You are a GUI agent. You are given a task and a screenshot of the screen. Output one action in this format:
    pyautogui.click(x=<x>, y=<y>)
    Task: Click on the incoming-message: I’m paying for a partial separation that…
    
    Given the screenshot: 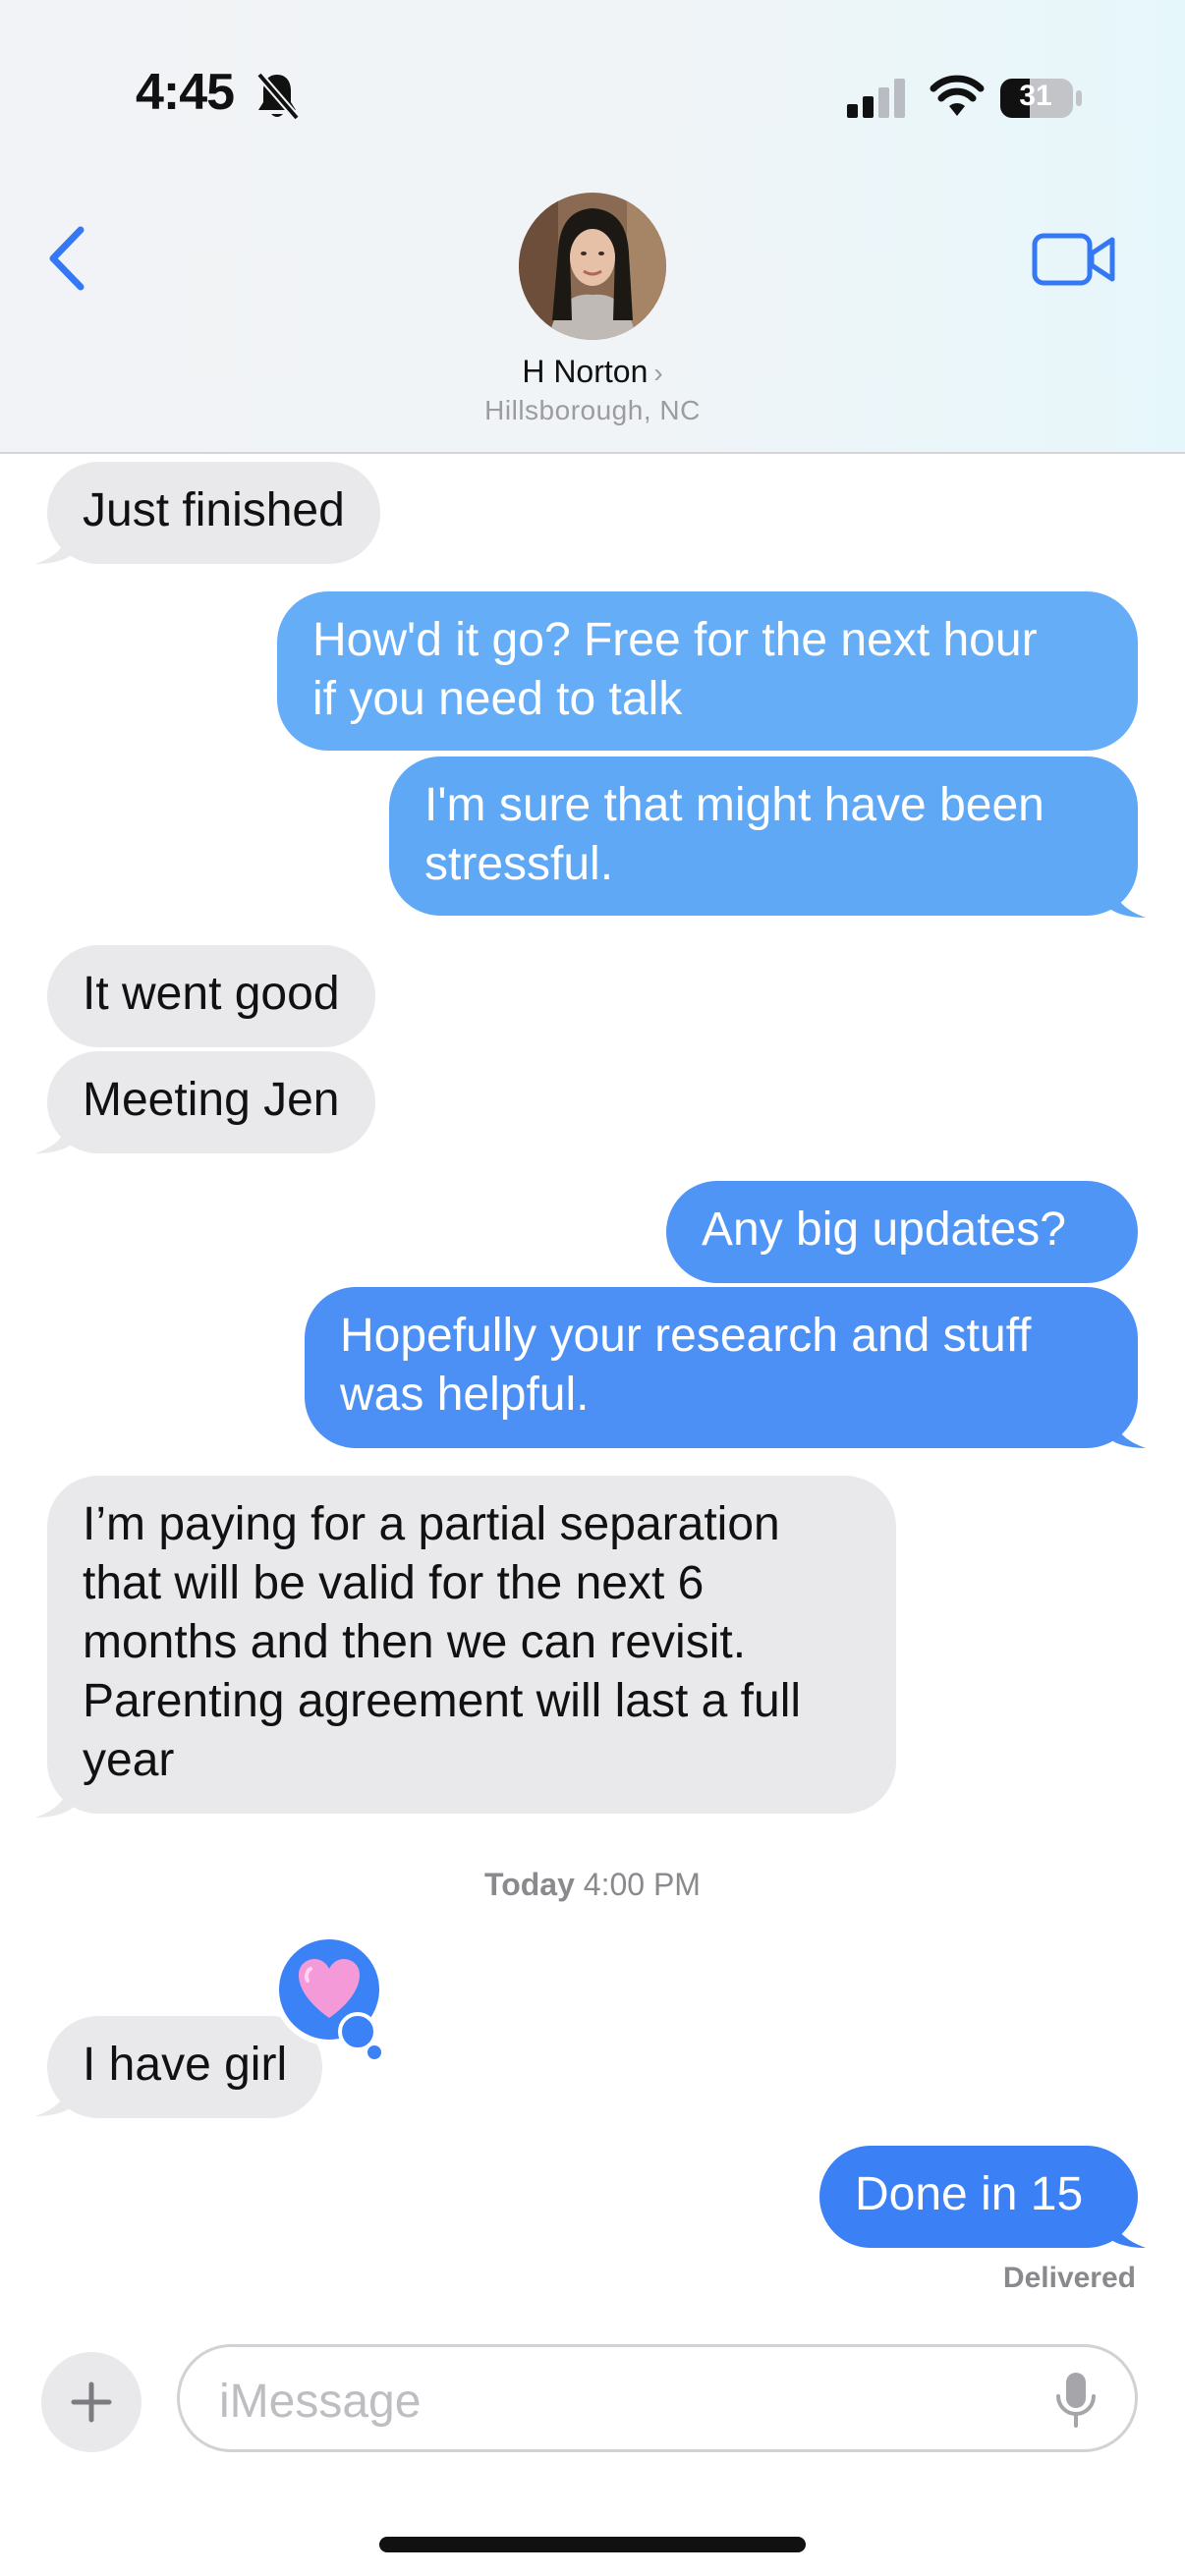 What is the action you would take?
    pyautogui.click(x=472, y=1645)
    